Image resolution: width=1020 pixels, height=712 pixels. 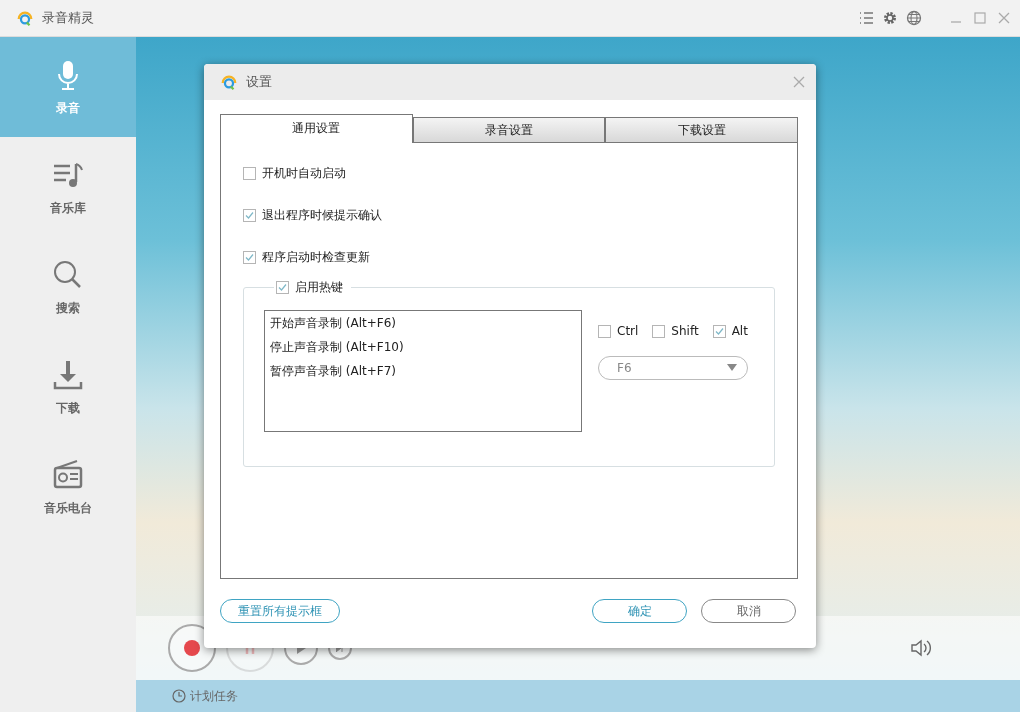 What do you see at coordinates (639, 611) in the screenshot?
I see `ok-button: 确定` at bounding box center [639, 611].